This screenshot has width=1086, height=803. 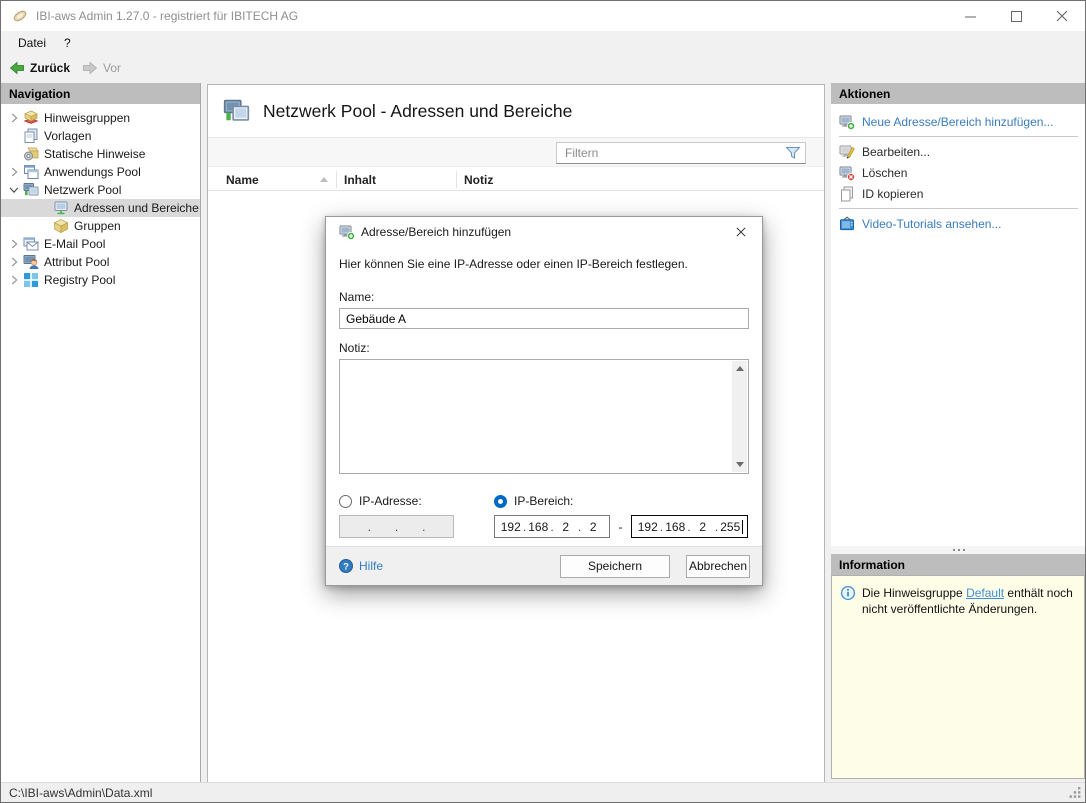 I want to click on menu-datei: Datei, so click(x=32, y=42).